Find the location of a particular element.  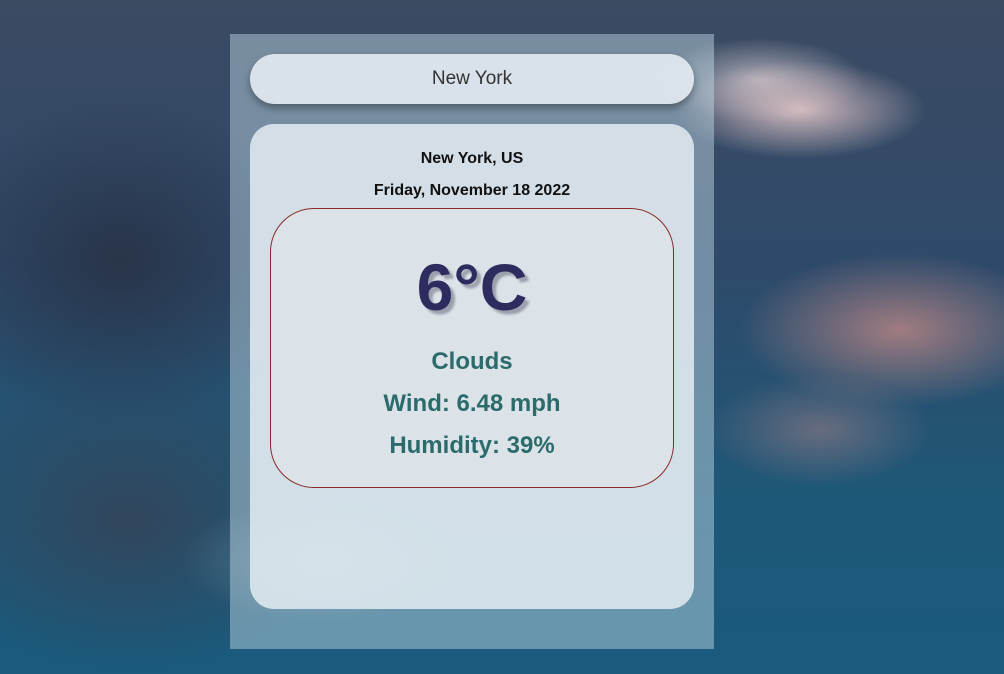

search-input is located at coordinates (472, 79).